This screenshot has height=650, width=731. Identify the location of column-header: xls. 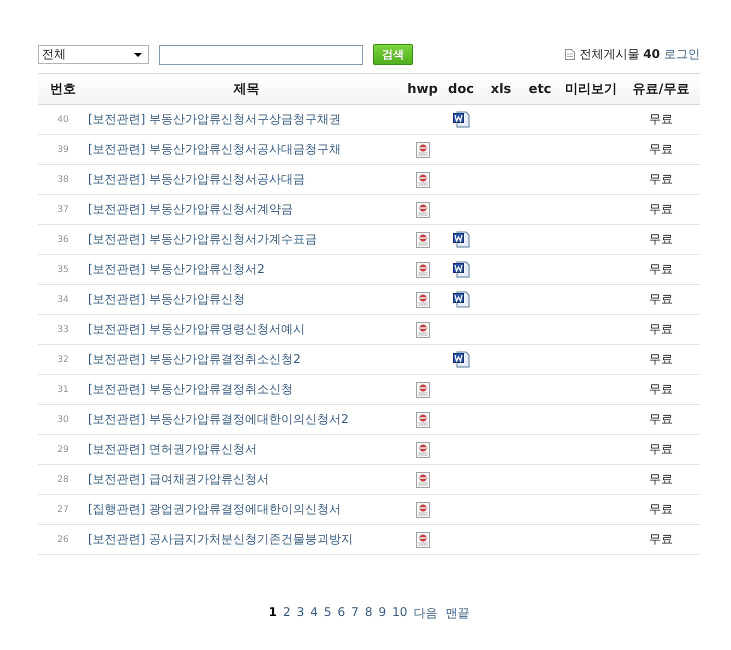
(501, 89).